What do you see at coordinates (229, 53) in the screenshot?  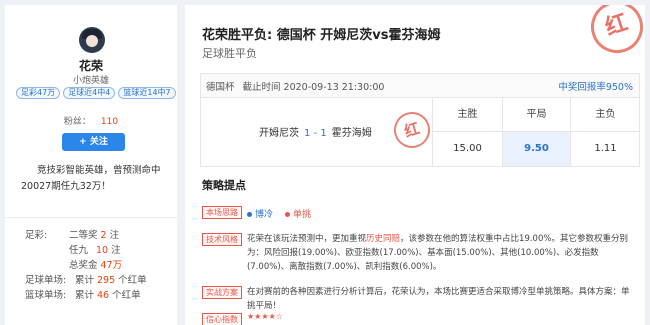 I see `page-subtitle: 足球胜平负` at bounding box center [229, 53].